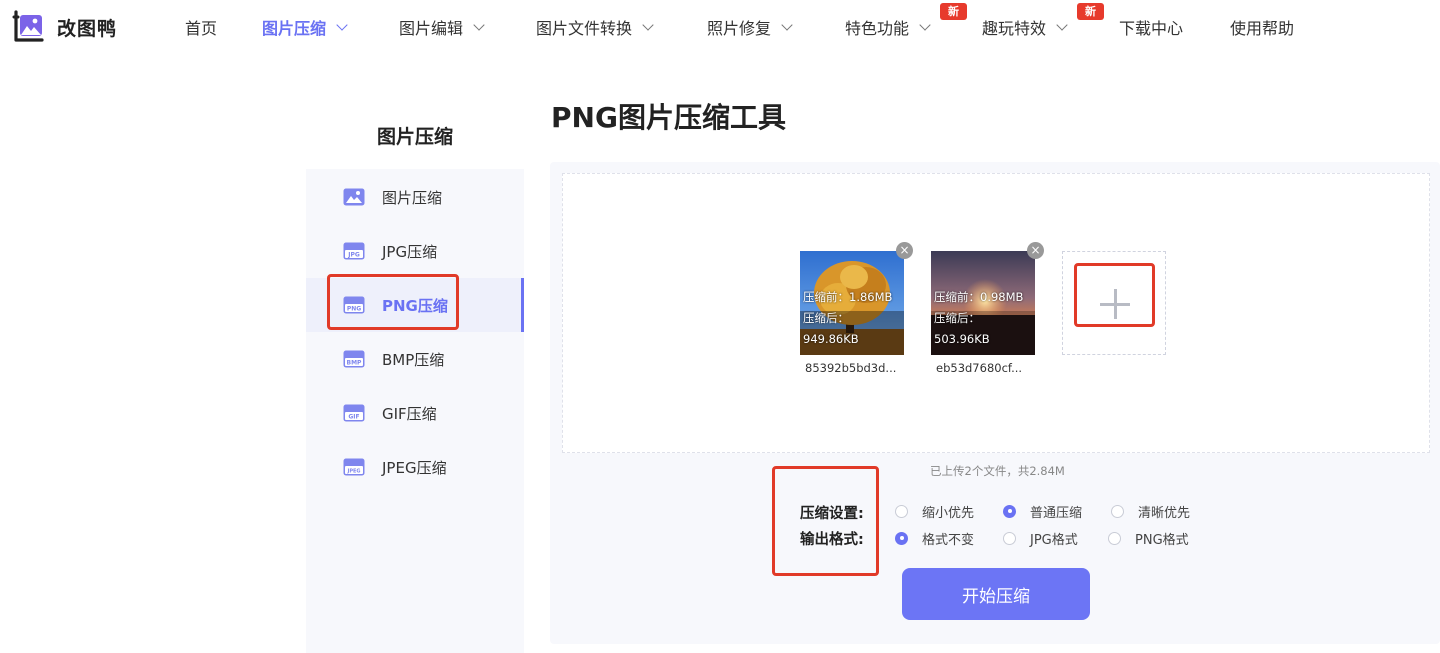  I want to click on sidebar-item-label: JPG压缩, so click(410, 251).